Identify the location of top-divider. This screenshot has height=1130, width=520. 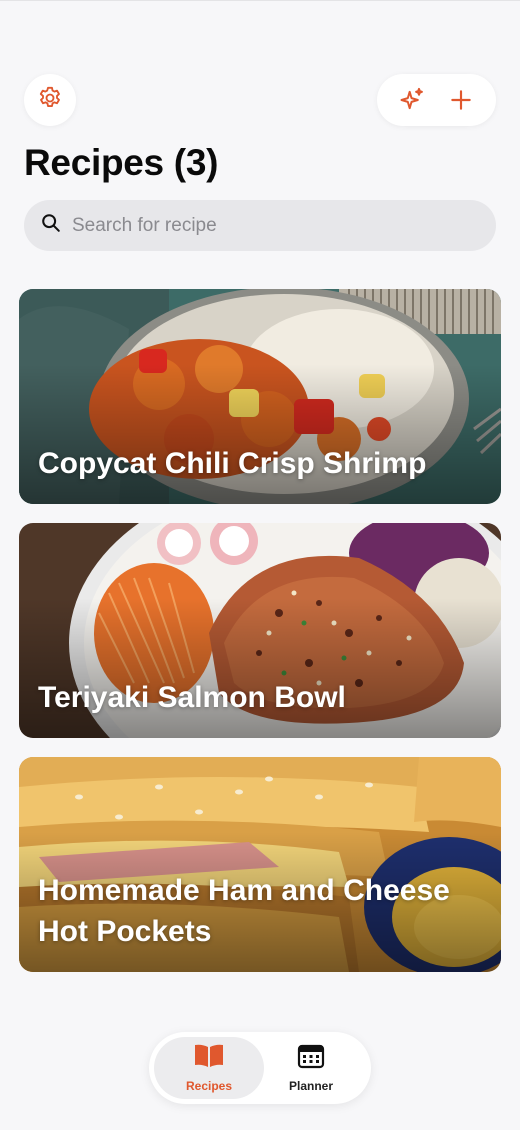
(260, 0).